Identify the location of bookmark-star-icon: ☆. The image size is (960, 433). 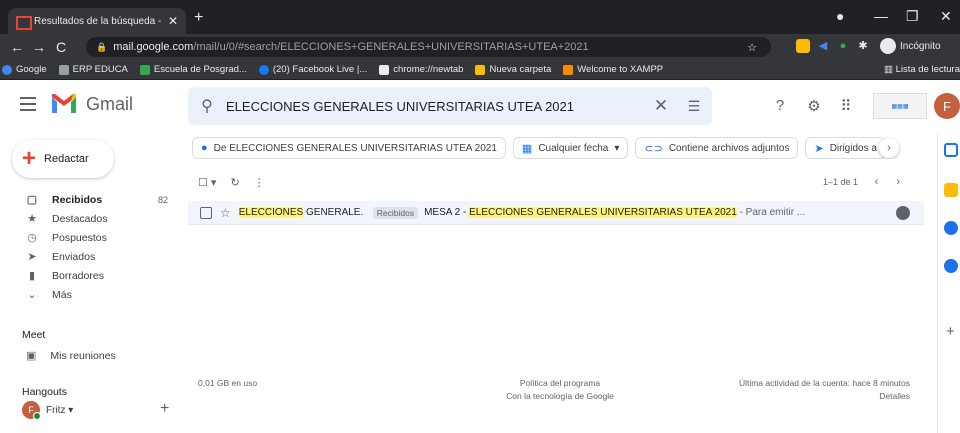
(752, 47).